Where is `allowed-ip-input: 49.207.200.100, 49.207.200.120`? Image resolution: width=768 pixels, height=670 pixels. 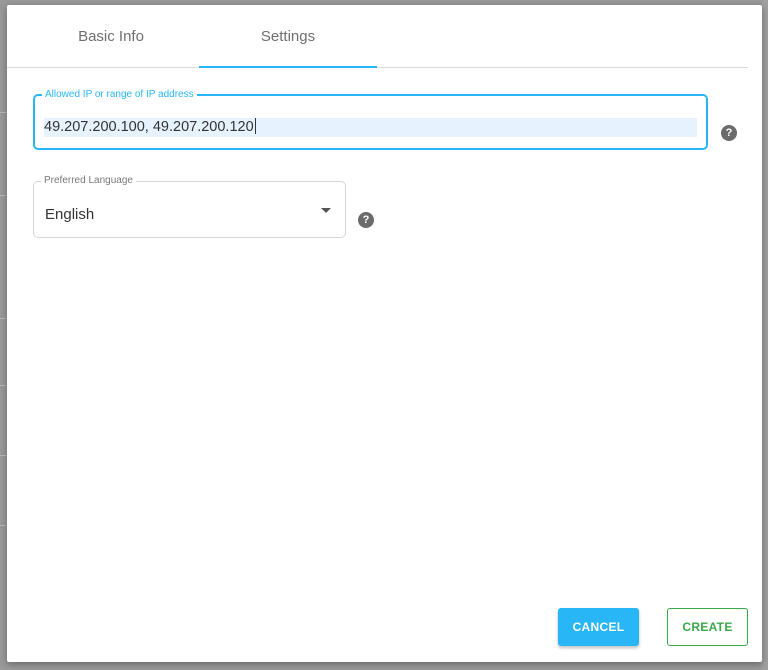
allowed-ip-input: 49.207.200.100, 49.207.200.120 is located at coordinates (370, 127).